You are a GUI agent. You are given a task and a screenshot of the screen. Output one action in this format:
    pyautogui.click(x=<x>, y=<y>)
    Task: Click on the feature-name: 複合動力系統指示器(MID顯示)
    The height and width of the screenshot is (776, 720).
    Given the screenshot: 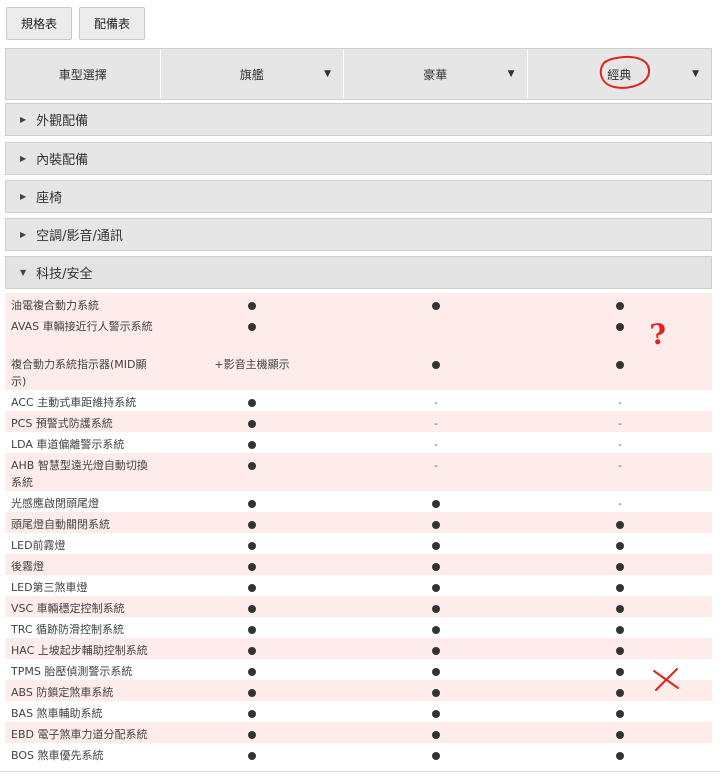 What is the action you would take?
    pyautogui.click(x=79, y=373)
    